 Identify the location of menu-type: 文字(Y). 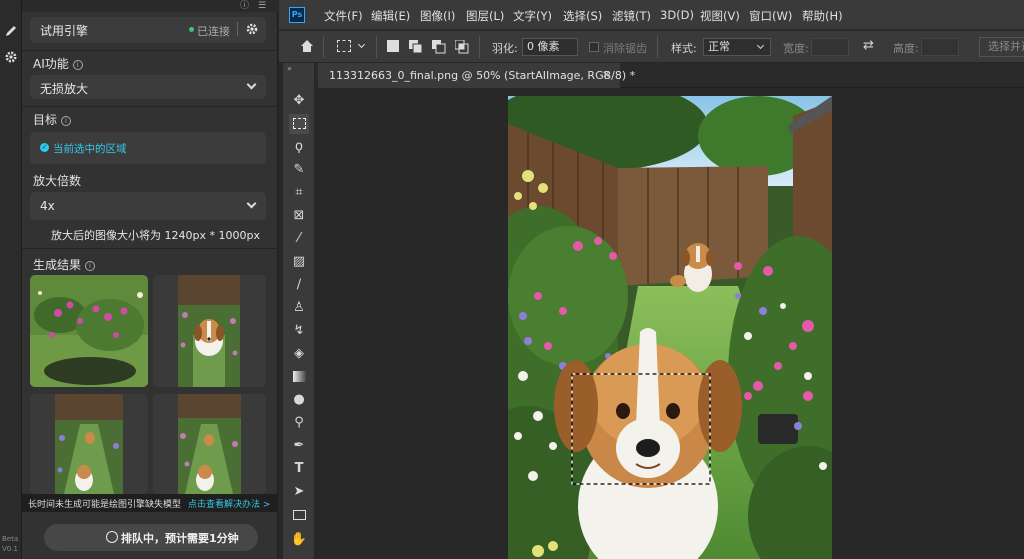
(532, 16).